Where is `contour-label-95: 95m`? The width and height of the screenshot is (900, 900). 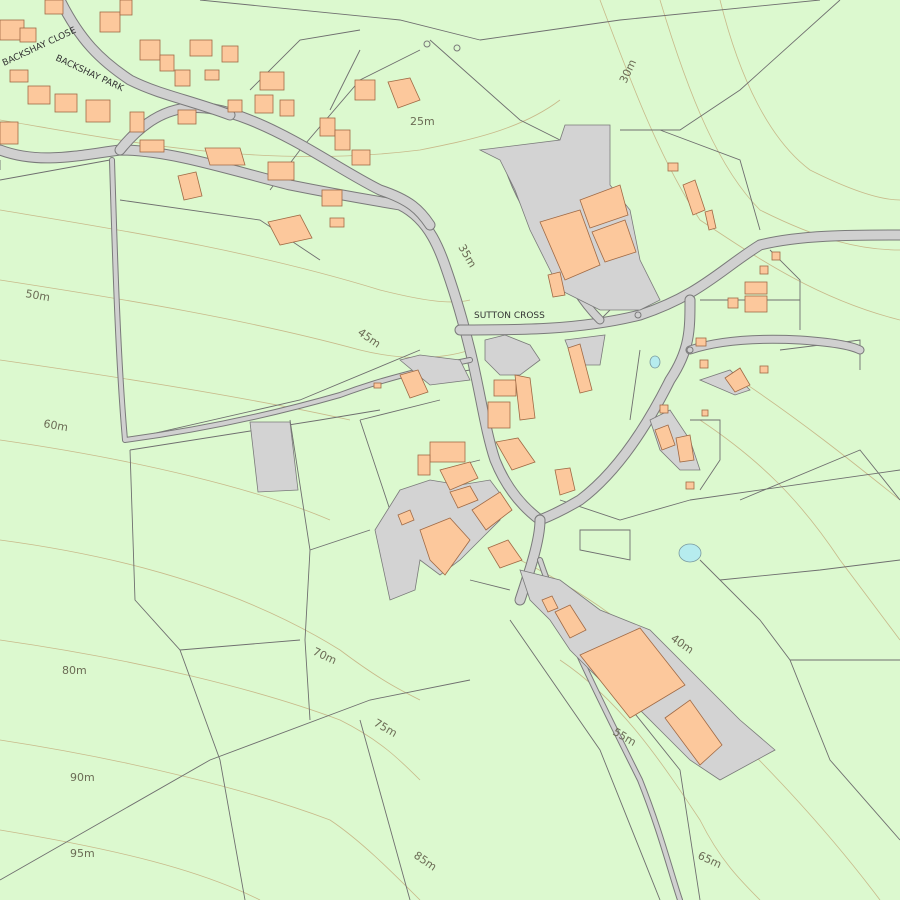 contour-label-95: 95m is located at coordinates (82, 853).